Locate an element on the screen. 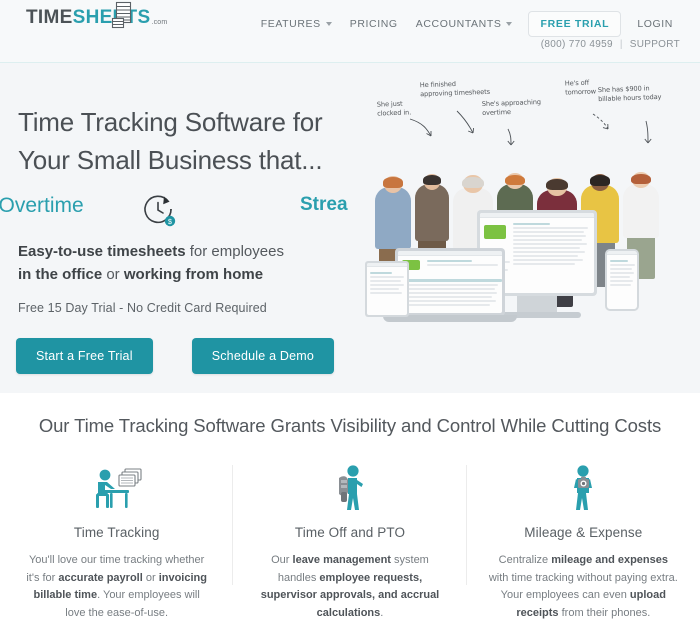 This screenshot has width=700, height=630. phone-mockup is located at coordinates (622, 280).